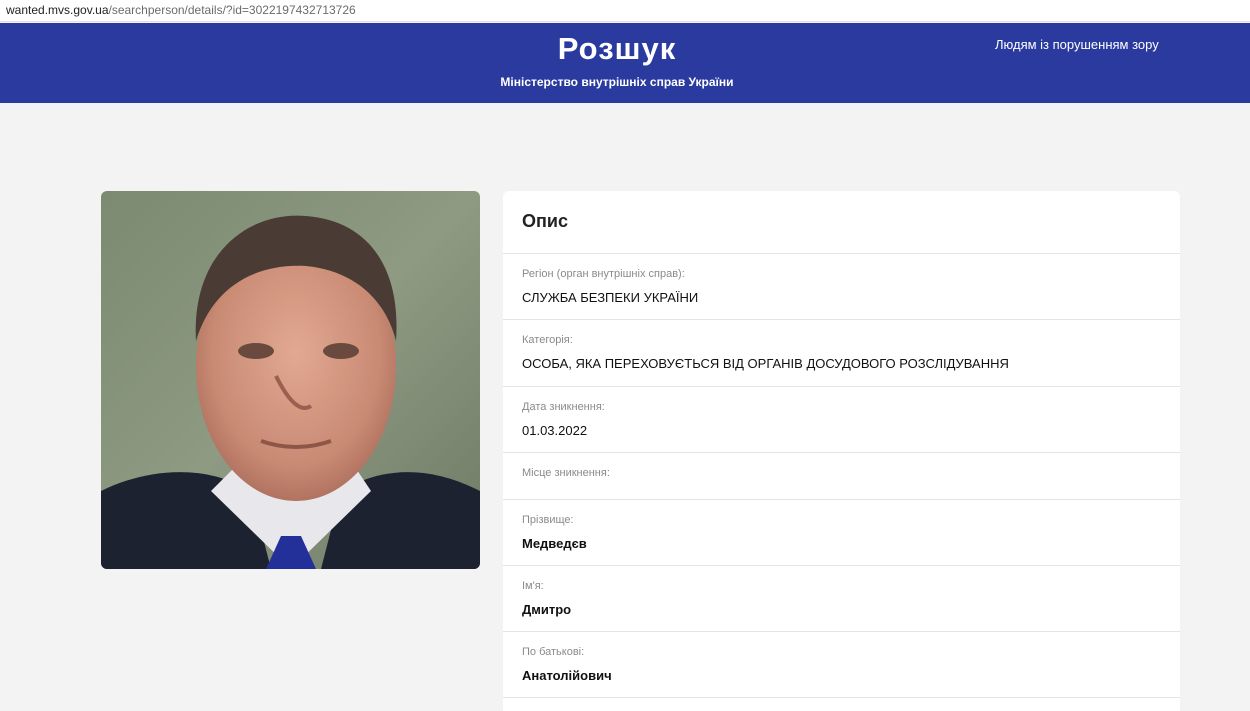 The width and height of the screenshot is (1250, 711). Describe the element at coordinates (617, 82) in the screenshot. I see `site-subtitle: Міністерство внутрішніх справ України` at that location.